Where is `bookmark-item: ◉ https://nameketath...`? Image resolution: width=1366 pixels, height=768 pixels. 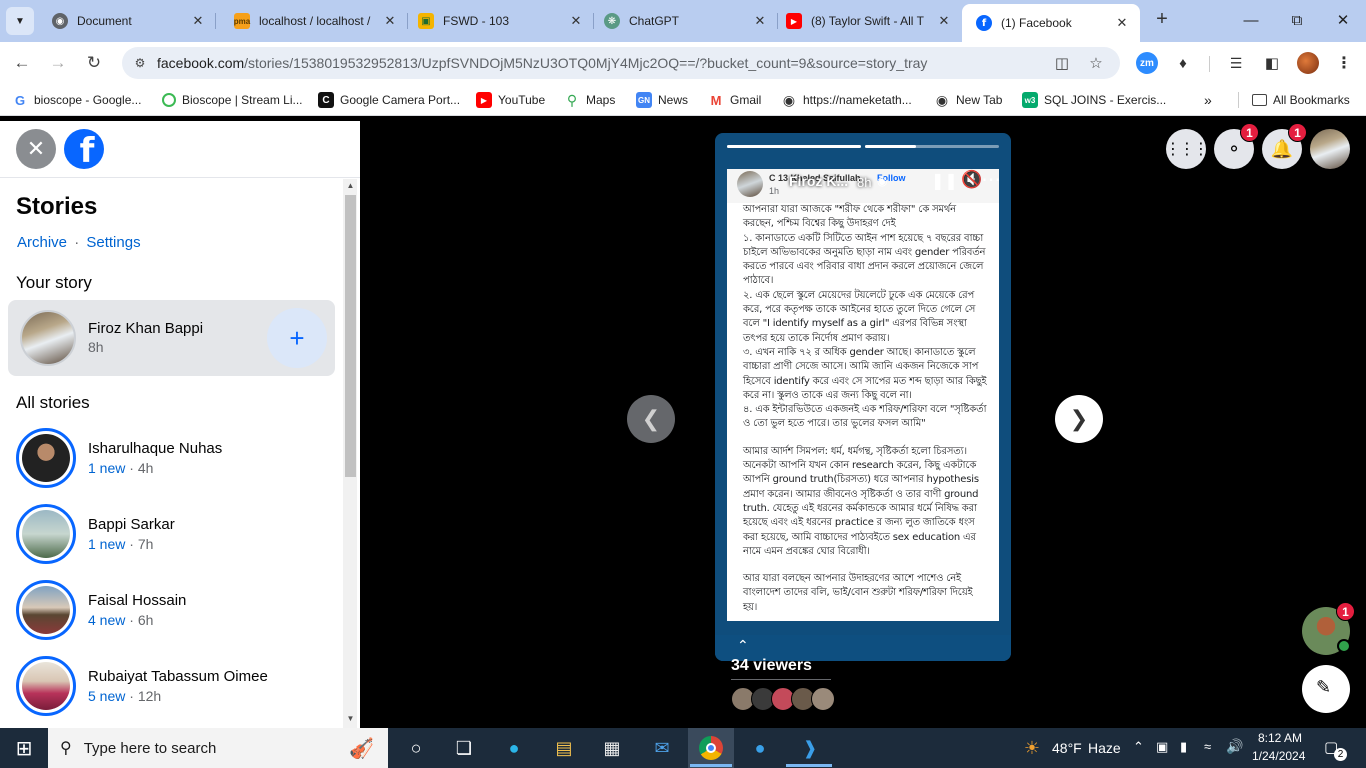 bookmark-item: ◉ https://nameketath... is located at coordinates (846, 100).